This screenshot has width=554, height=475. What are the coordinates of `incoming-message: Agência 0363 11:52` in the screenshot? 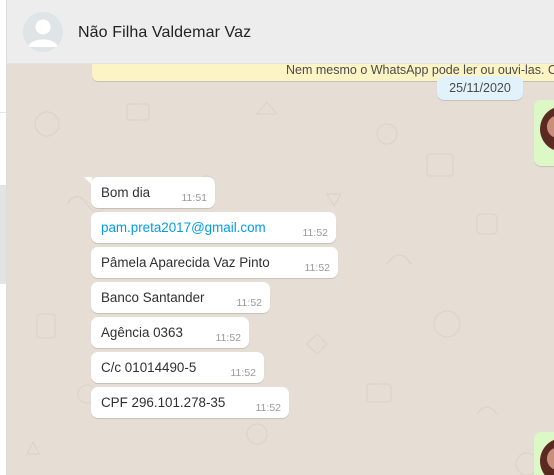 It's located at (170, 332).